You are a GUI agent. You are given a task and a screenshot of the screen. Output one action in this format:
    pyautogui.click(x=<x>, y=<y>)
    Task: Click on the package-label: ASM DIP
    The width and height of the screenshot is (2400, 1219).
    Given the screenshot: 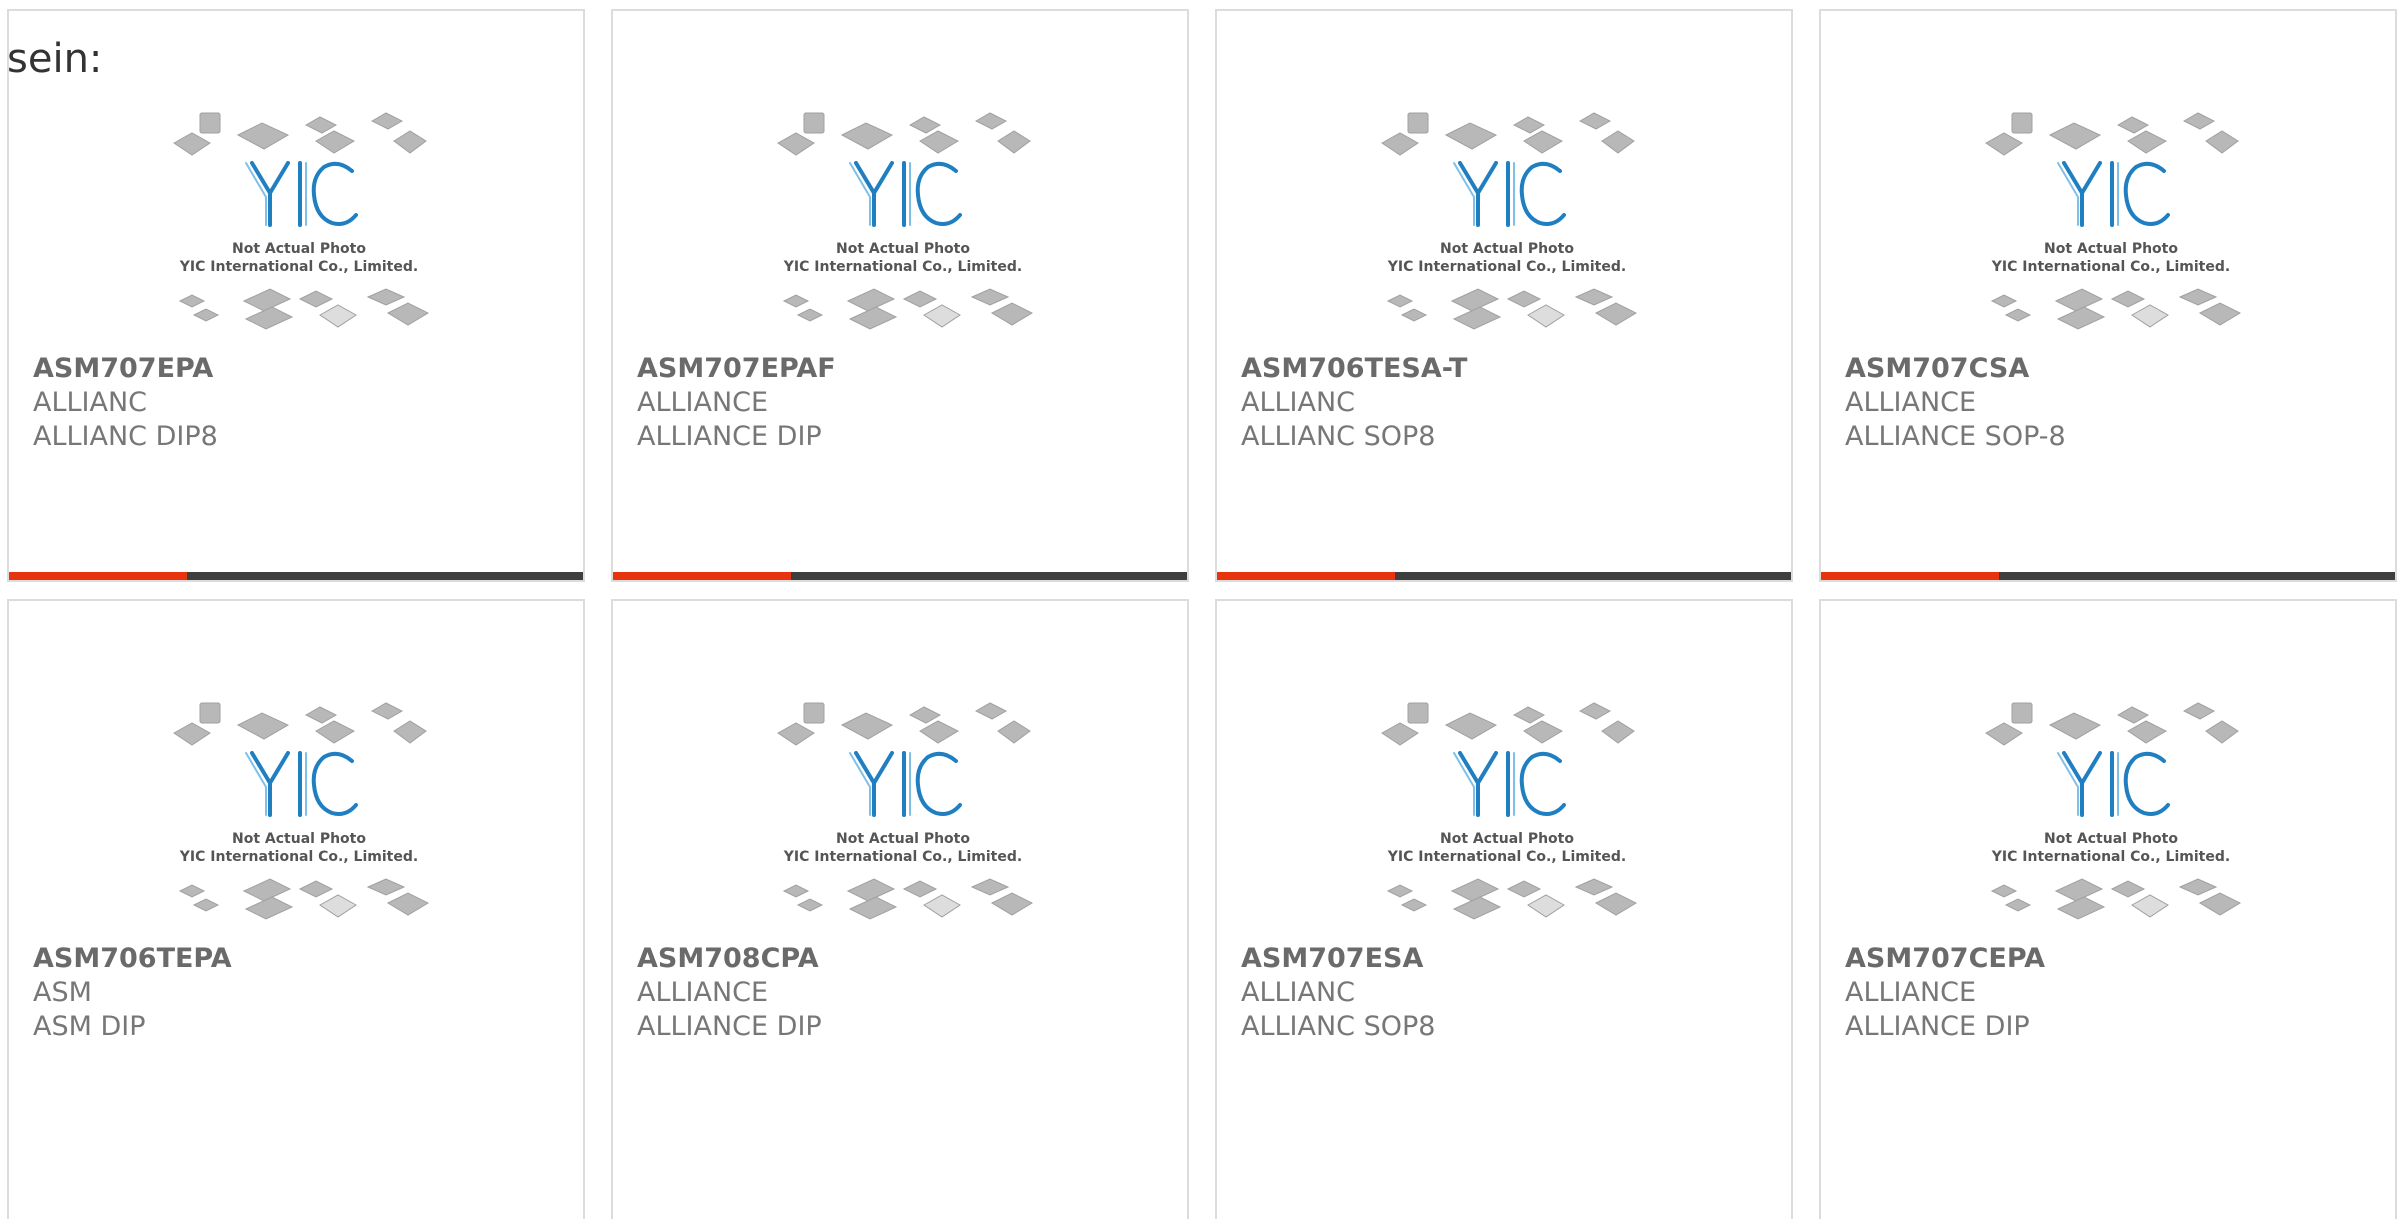 What is the action you would take?
    pyautogui.click(x=89, y=1026)
    